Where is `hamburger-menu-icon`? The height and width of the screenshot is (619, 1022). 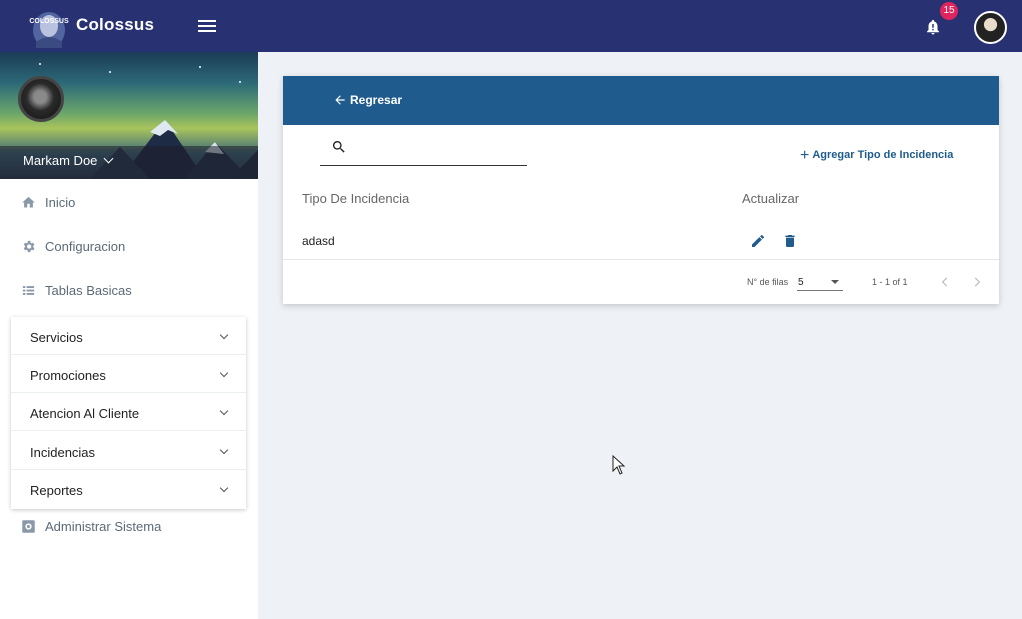
hamburger-menu-icon is located at coordinates (207, 26).